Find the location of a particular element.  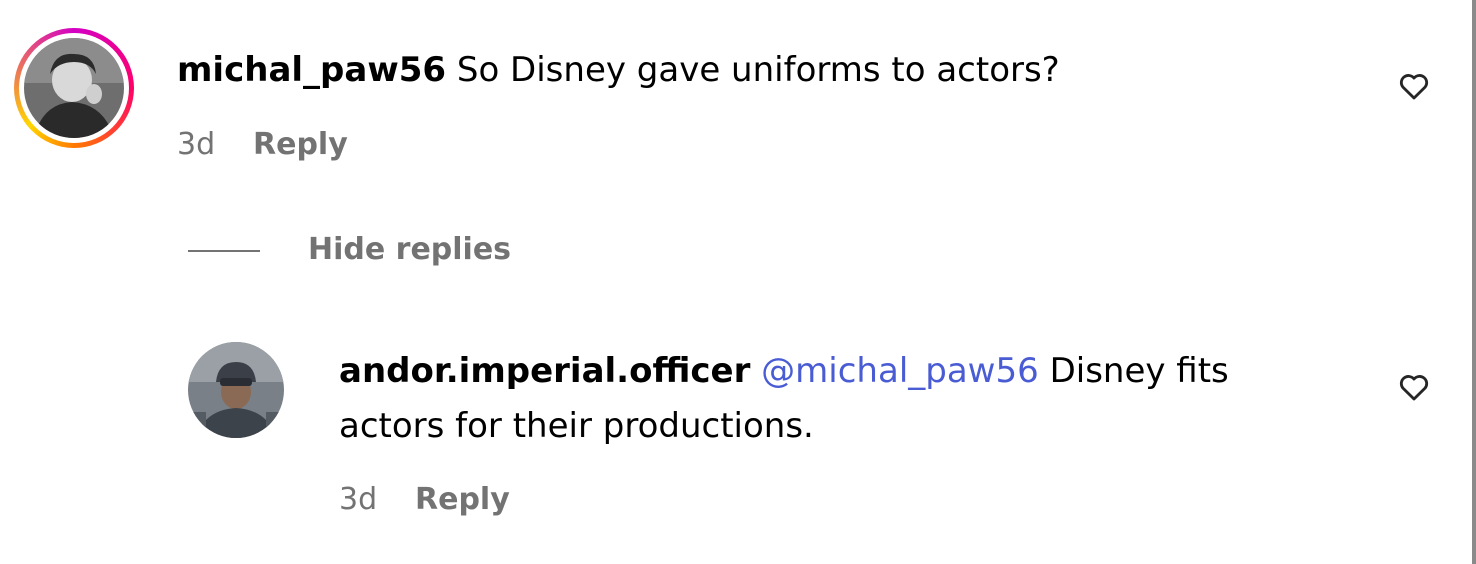

reply-text-line-2: actors for their productions. is located at coordinates (576, 426).